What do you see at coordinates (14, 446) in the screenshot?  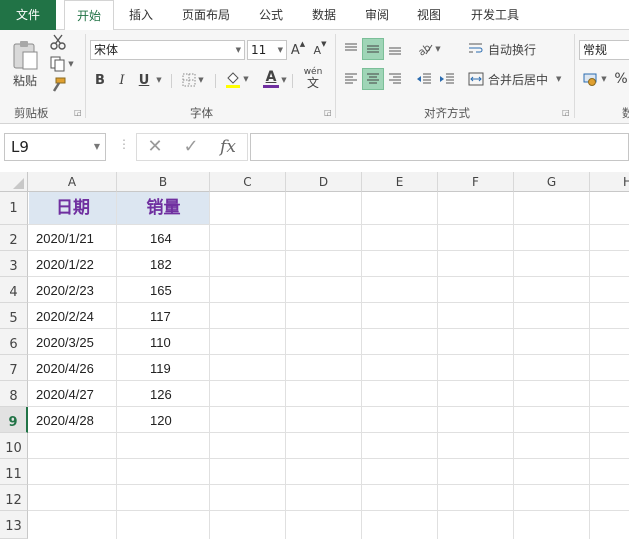 I see `row-header-10: 10` at bounding box center [14, 446].